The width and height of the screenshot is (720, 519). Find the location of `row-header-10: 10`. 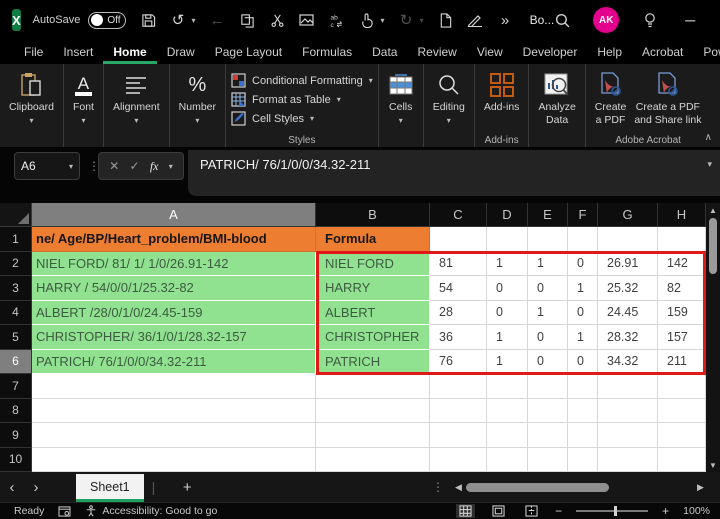

row-header-10: 10 is located at coordinates (16, 459).